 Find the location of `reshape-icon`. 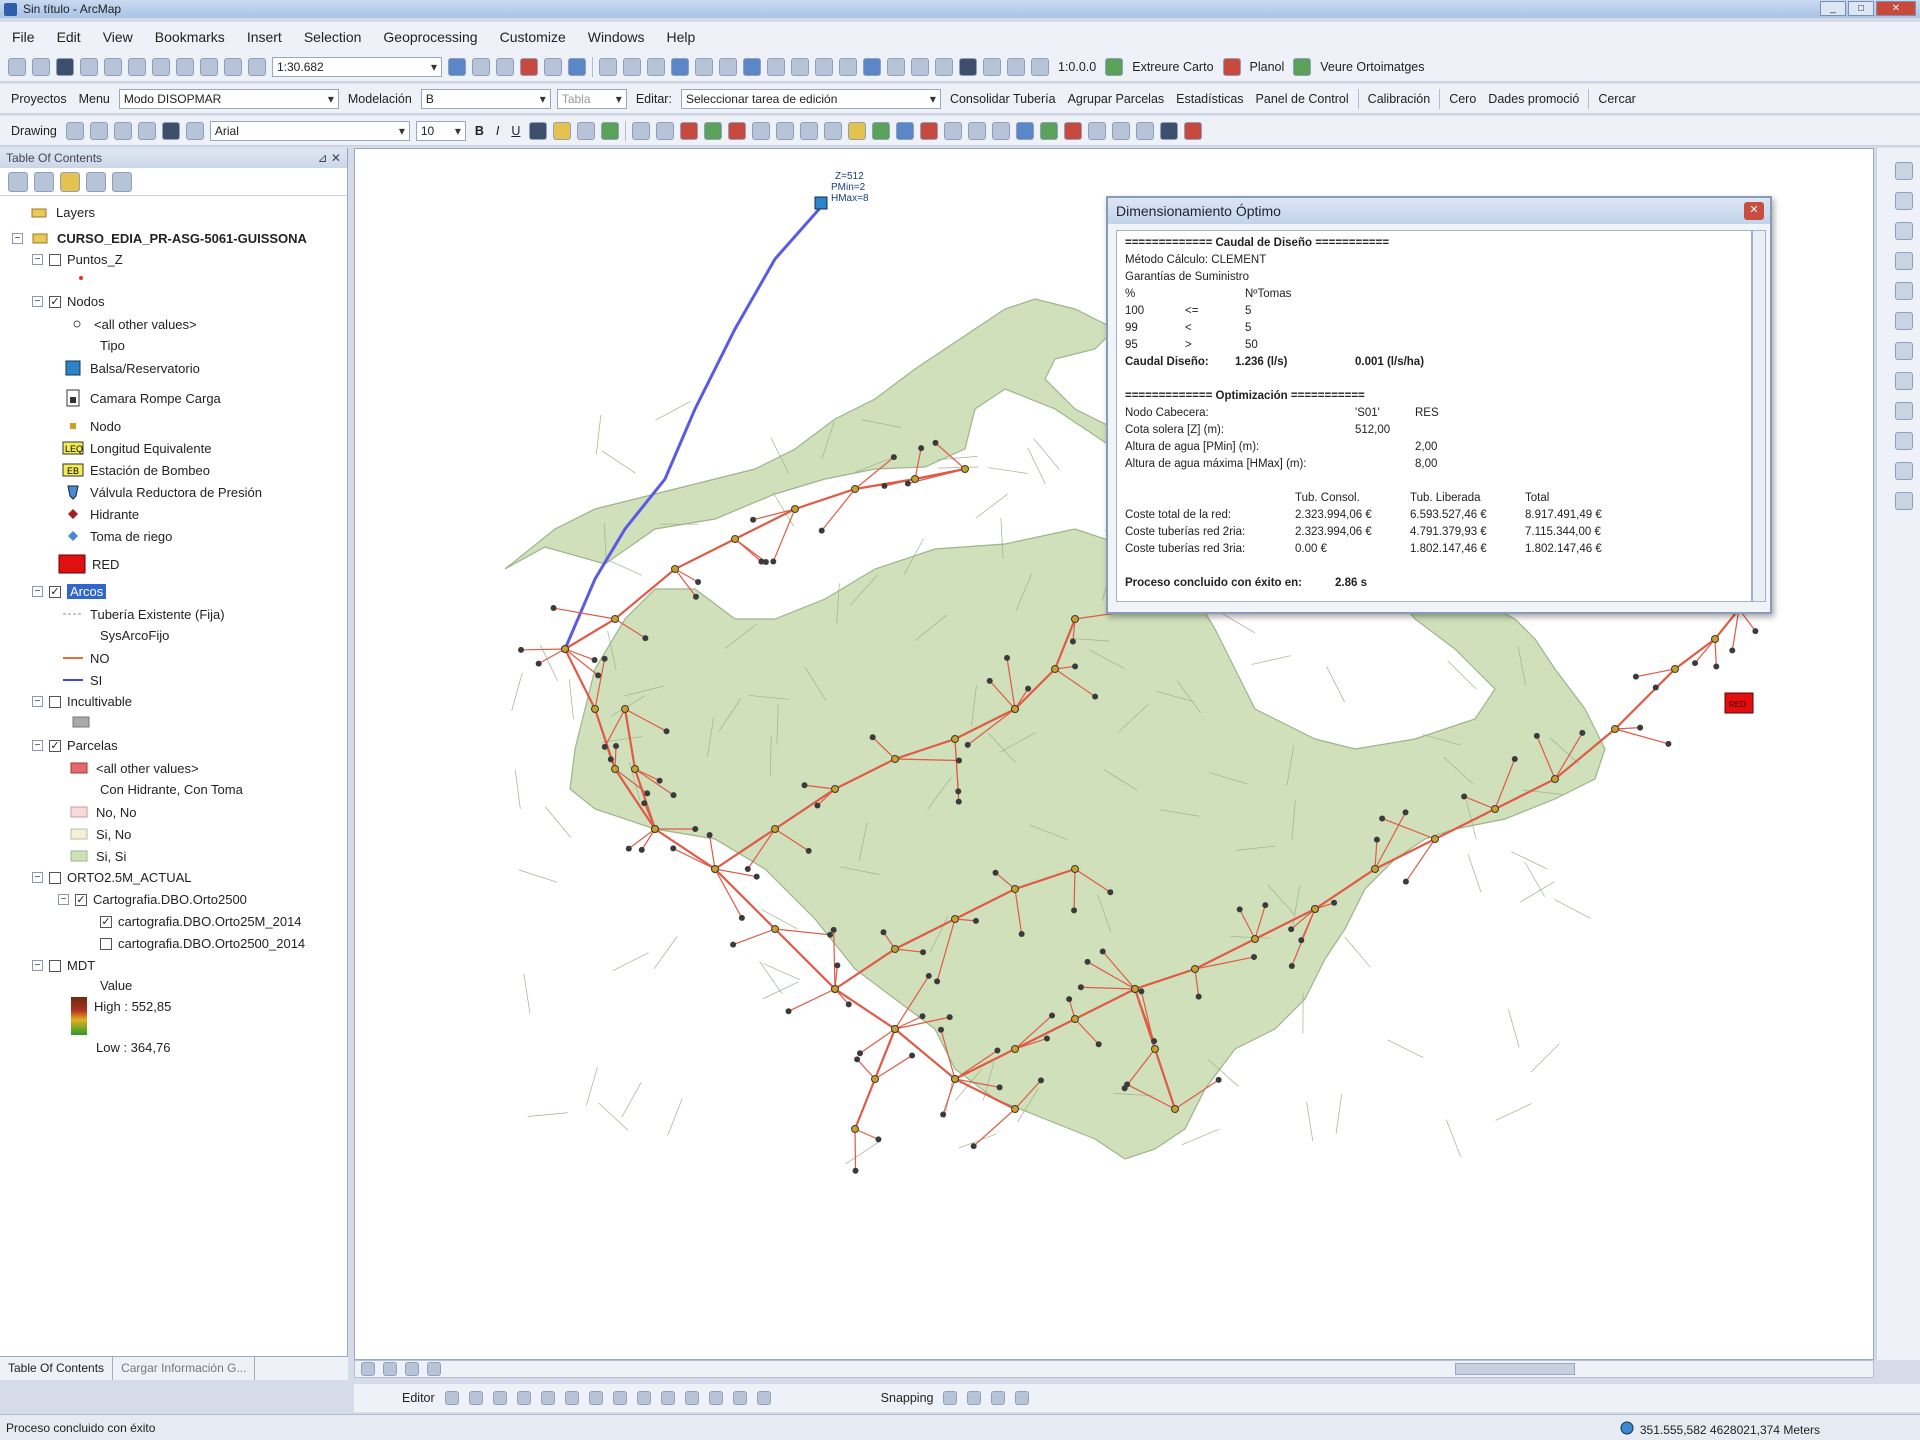

reshape-icon is located at coordinates (619, 1398).